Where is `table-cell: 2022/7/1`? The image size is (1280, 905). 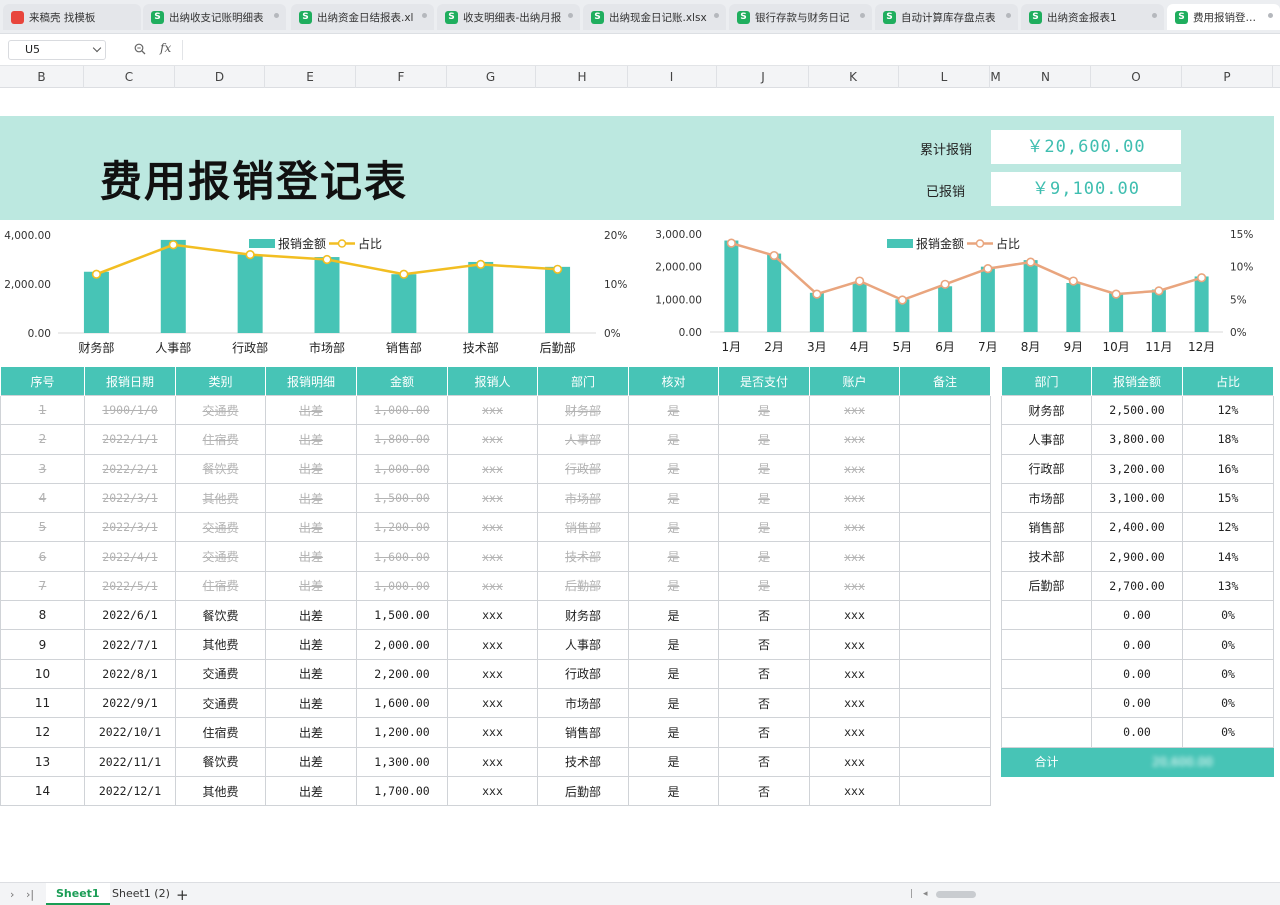
table-cell: 2022/7/1 is located at coordinates (130, 644).